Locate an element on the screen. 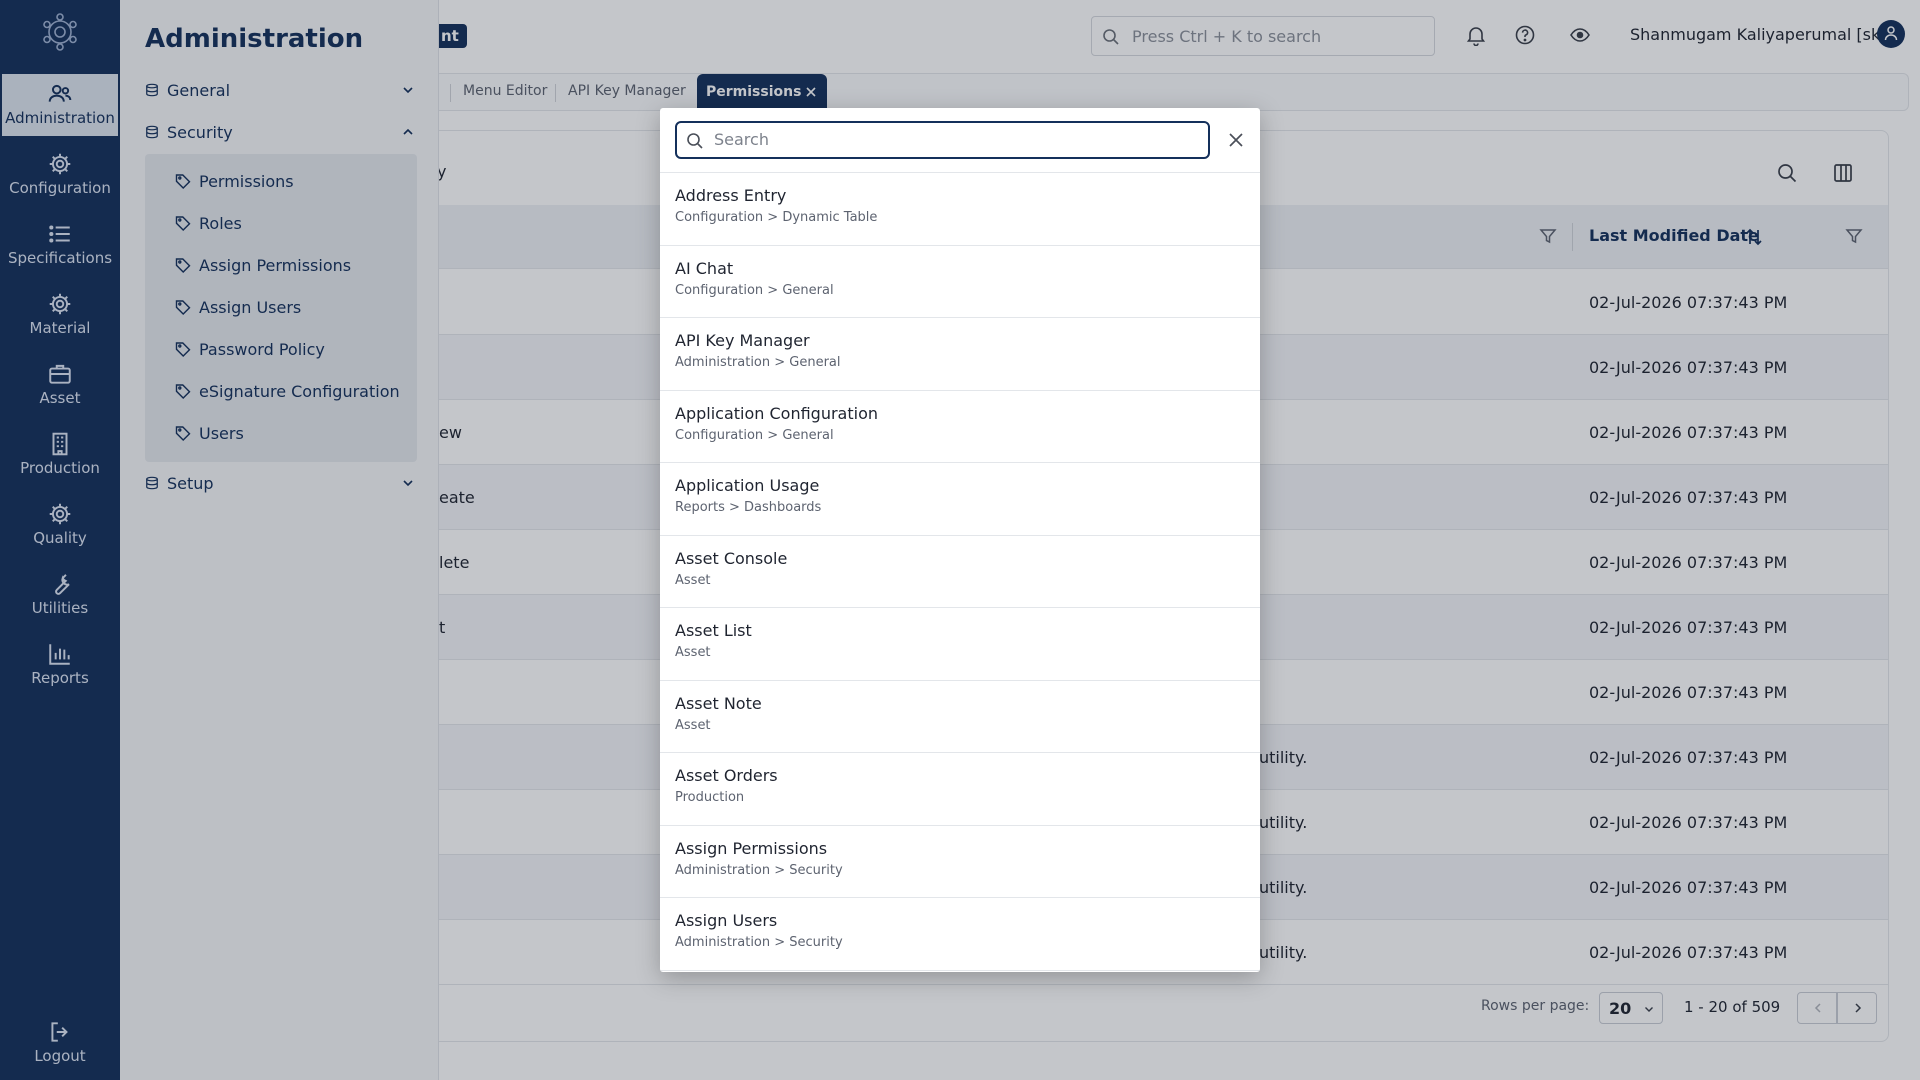  search-result-item is located at coordinates (960, 971).